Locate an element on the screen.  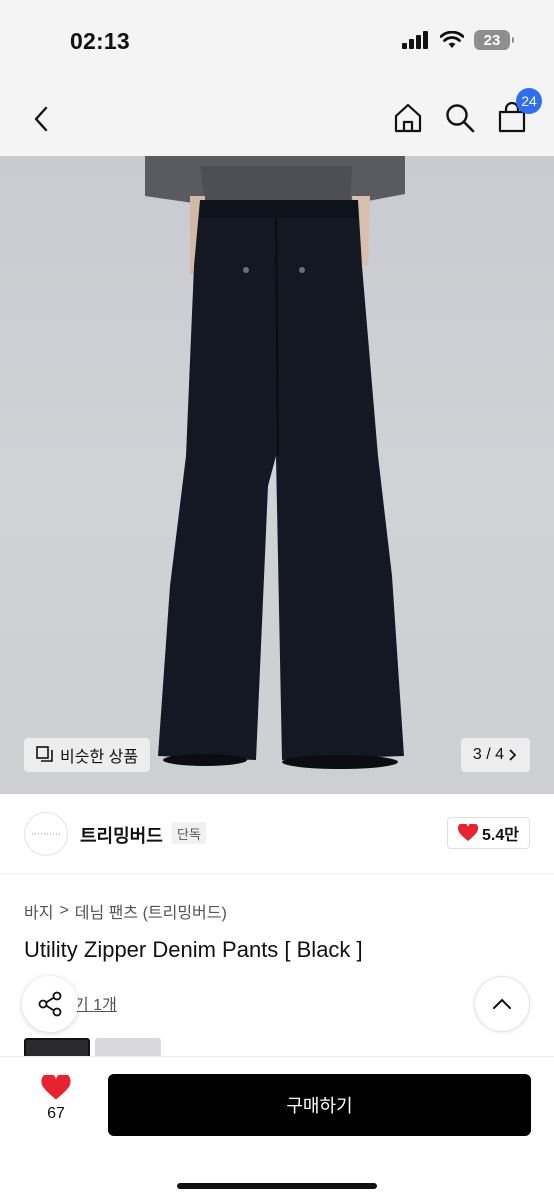
image-page-indicator: 3 / 4 is located at coordinates (495, 755).